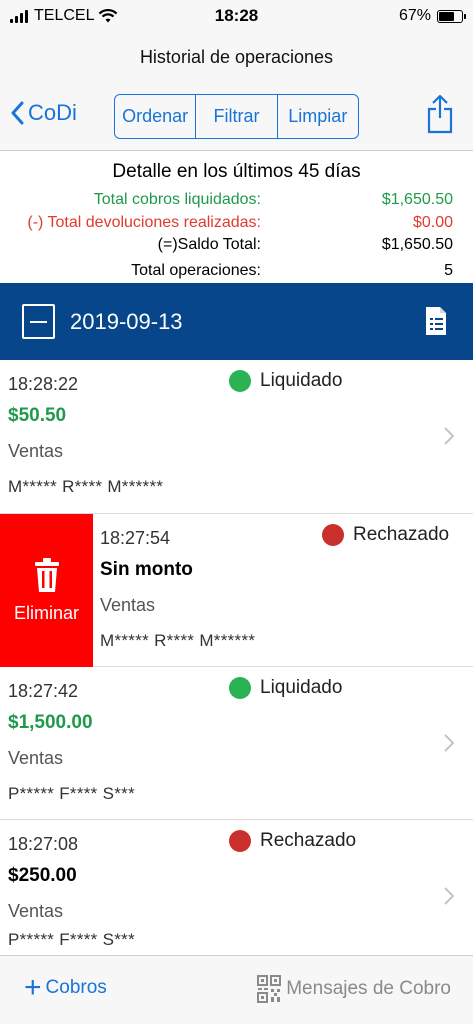 The width and height of the screenshot is (473, 1024). I want to click on operation-amount: Sin monto, so click(146, 569).